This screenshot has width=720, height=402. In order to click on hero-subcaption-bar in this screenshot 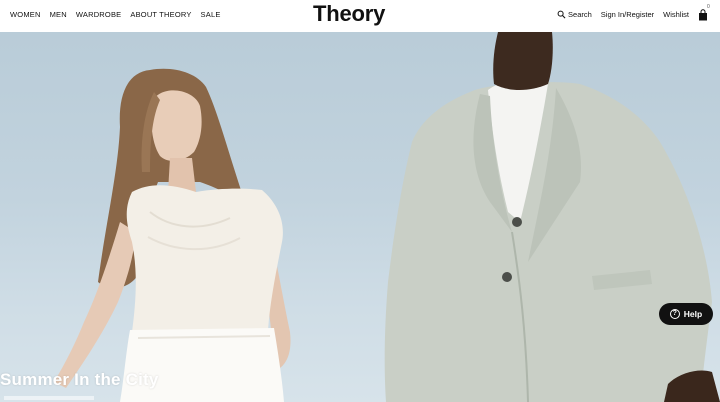, I will do `click(49, 398)`.